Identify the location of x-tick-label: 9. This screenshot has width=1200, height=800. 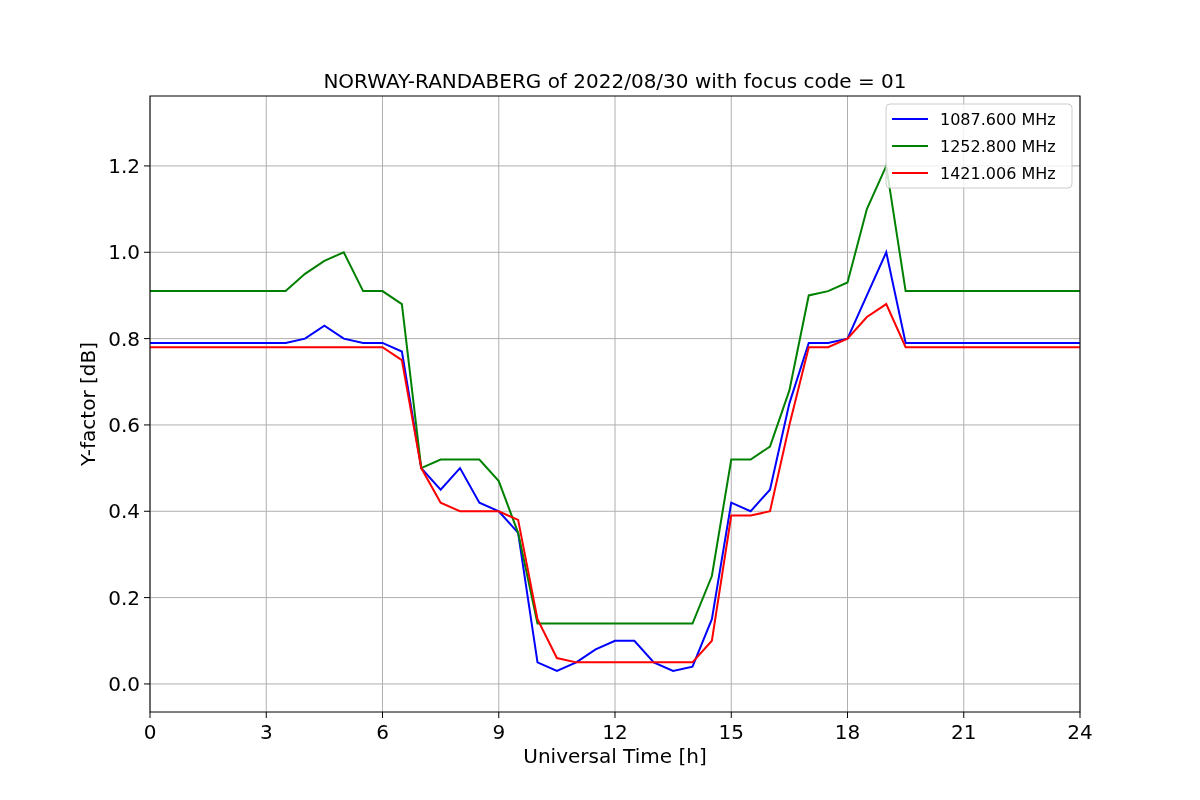
(499, 732).